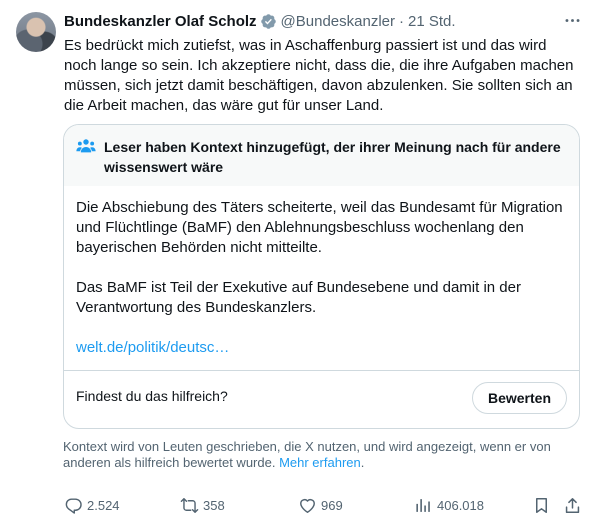 The width and height of the screenshot is (596, 519). I want to click on repost-icon, so click(189, 505).